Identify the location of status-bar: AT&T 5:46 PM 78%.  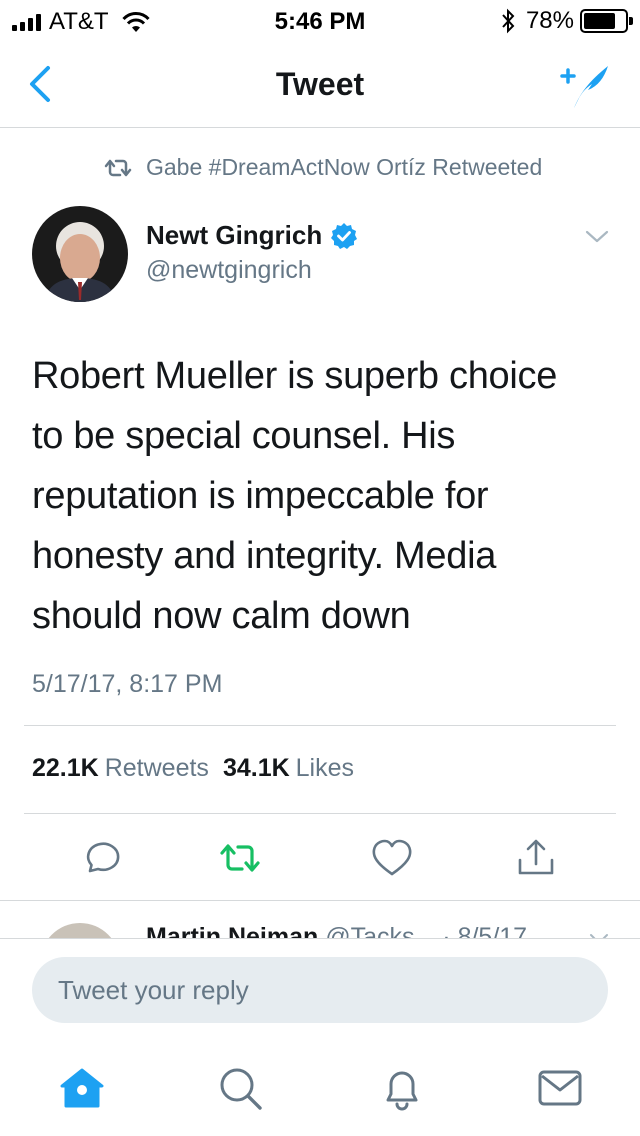
(320, 20).